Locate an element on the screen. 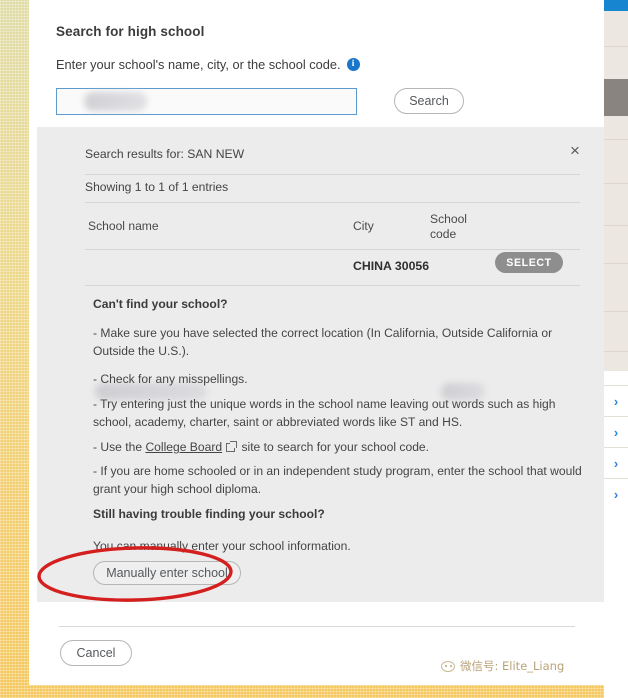 The image size is (628, 698). help-bullet-prefix: - Use the is located at coordinates (119, 447).